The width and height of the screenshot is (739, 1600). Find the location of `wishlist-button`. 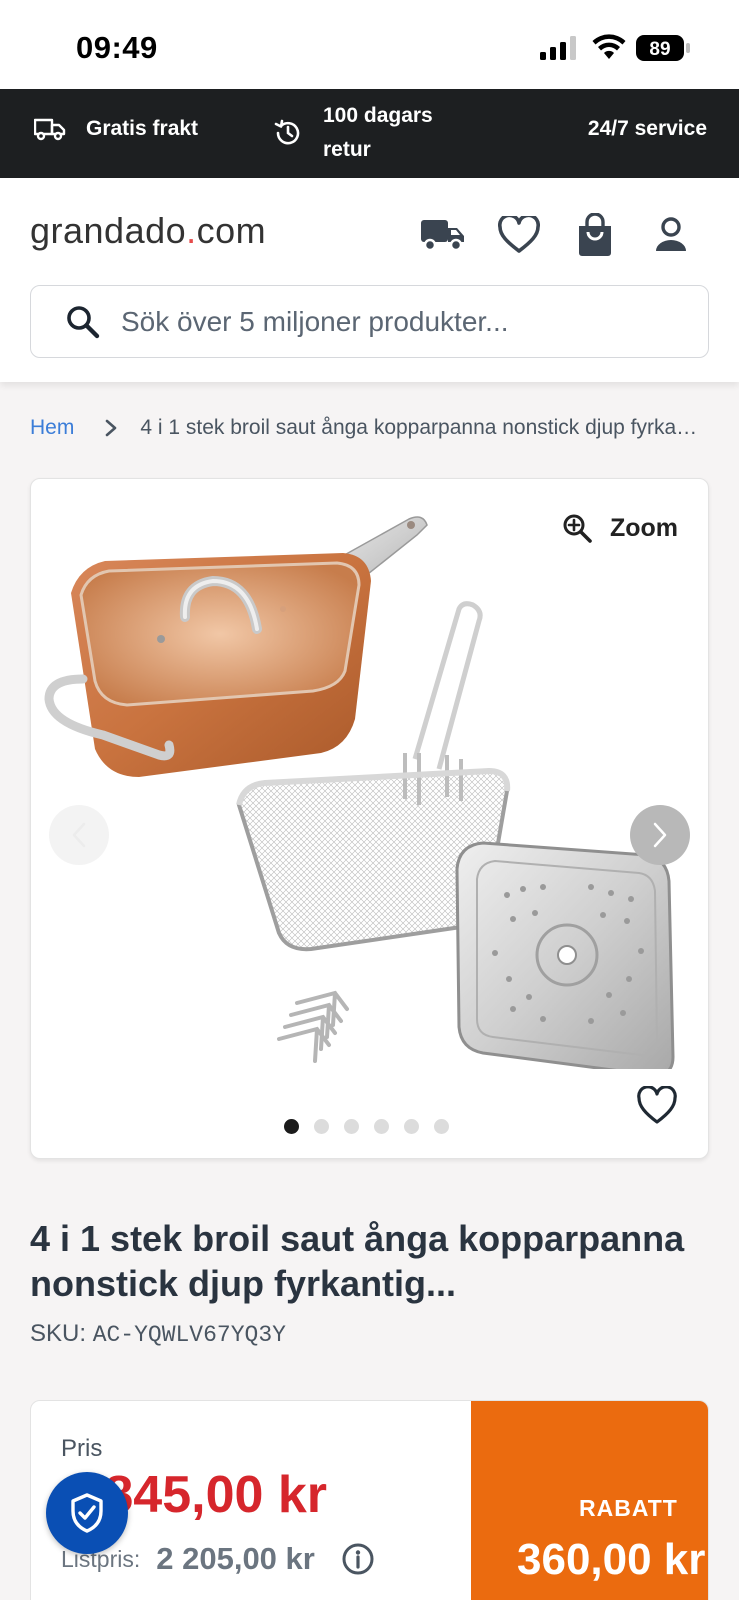

wishlist-button is located at coordinates (519, 235).